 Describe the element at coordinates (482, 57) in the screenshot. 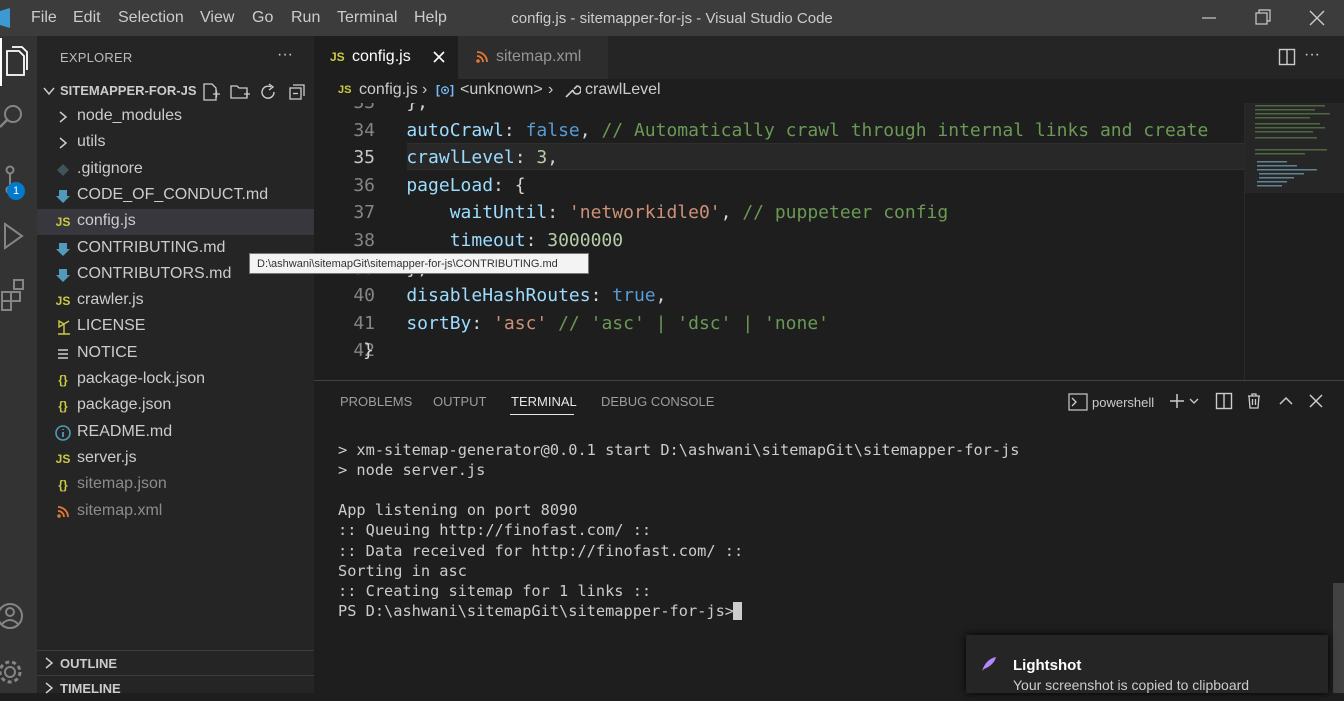

I see `rss-file-icon` at that location.